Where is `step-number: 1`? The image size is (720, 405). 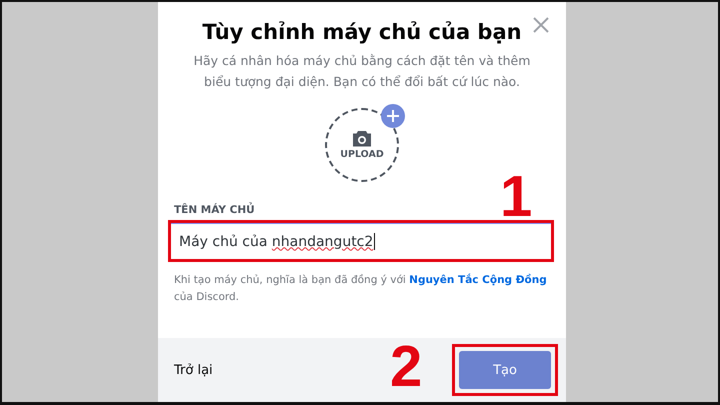 step-number: 1 is located at coordinates (516, 197).